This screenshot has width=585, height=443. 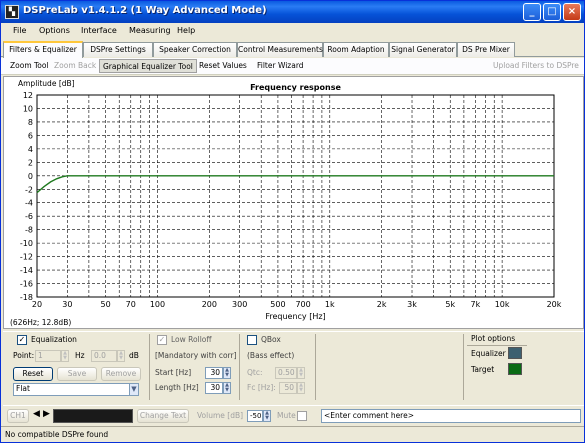 What do you see at coordinates (77, 374) in the screenshot?
I see `save-button: Save` at bounding box center [77, 374].